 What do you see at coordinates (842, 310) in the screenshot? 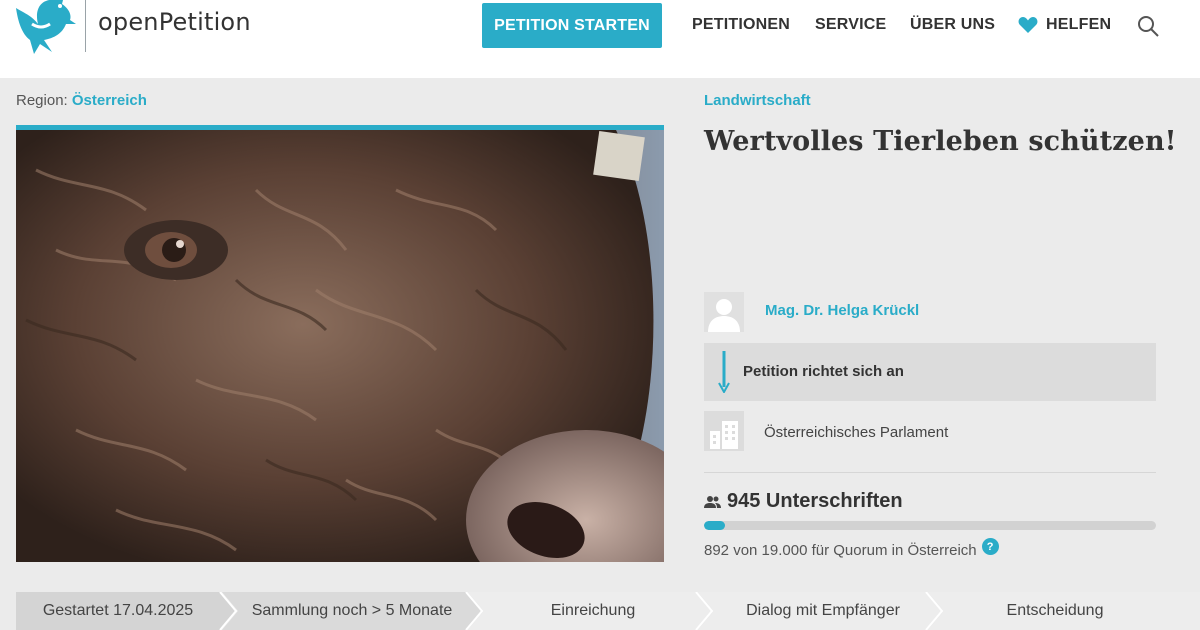
I see `author-link: Mag. Dr. Helga Krückl` at bounding box center [842, 310].